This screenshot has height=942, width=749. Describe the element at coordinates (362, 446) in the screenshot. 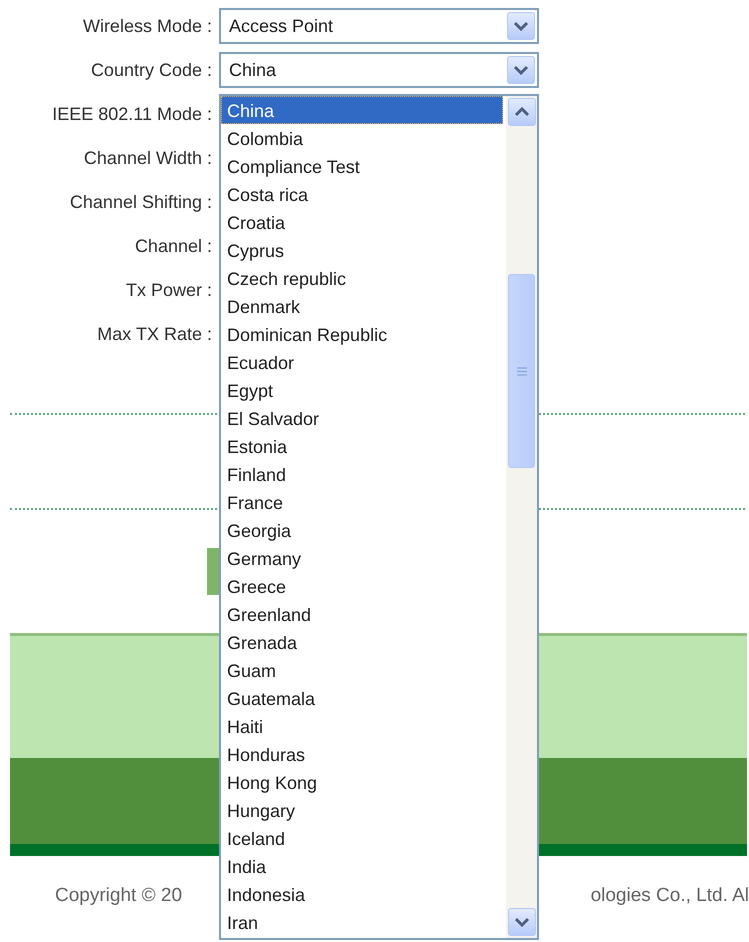

I see `dropdown-option: Estonia` at that location.